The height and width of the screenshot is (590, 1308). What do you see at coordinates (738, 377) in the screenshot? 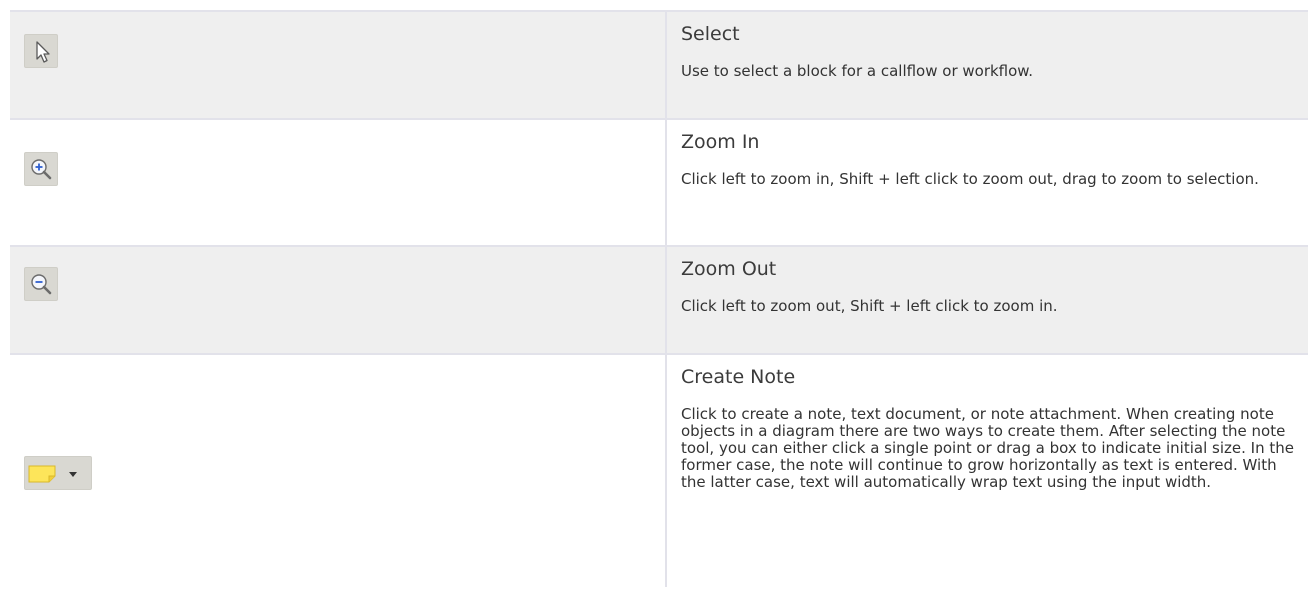
I see `tool-title: Create Note` at bounding box center [738, 377].